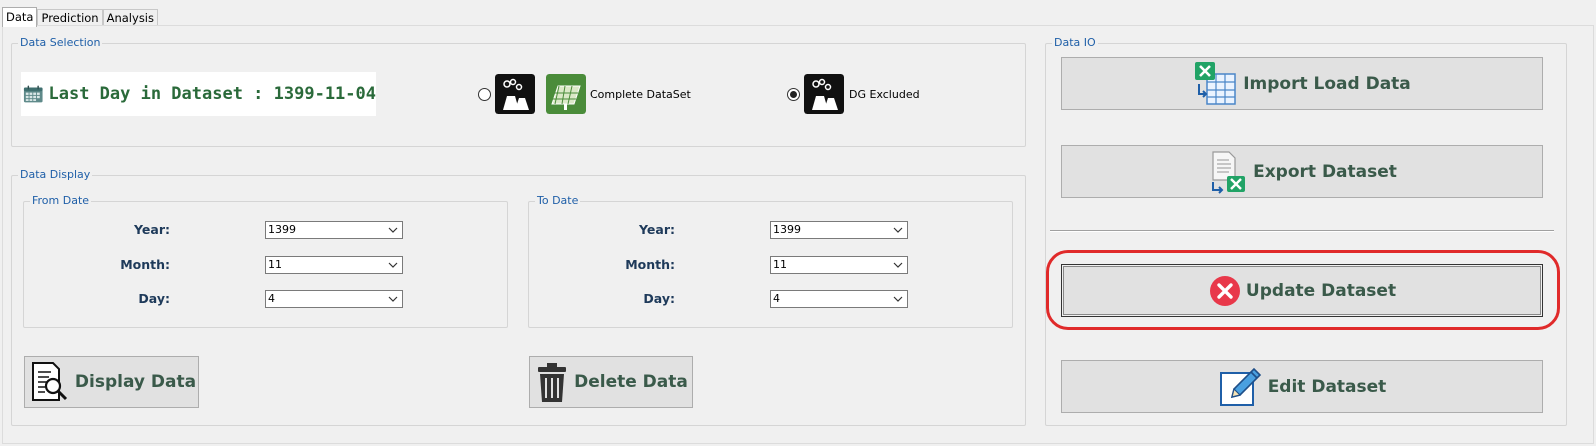  I want to click on from-month-label: Month:, so click(145, 264).